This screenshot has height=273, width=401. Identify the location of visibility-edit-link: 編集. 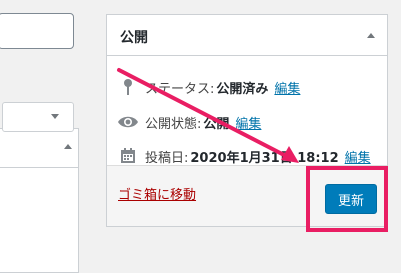
(248, 122).